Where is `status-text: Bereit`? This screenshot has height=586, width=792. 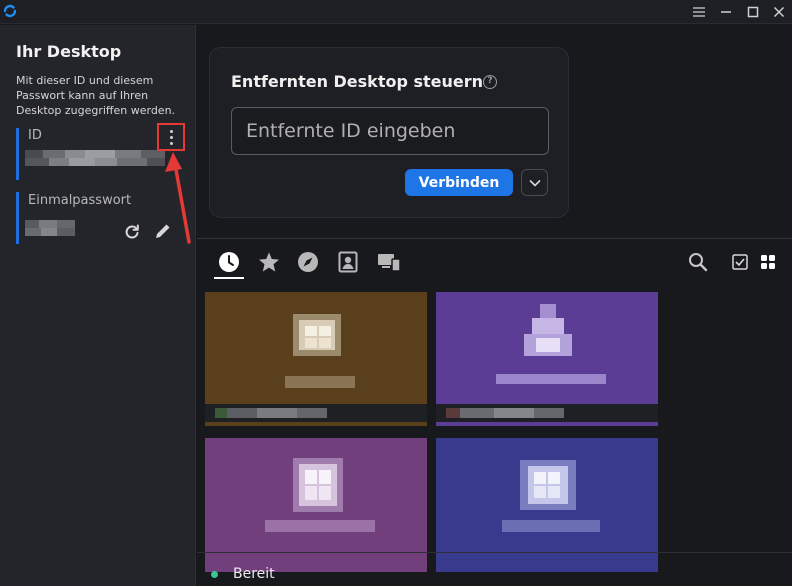
status-text: Bereit is located at coordinates (254, 574).